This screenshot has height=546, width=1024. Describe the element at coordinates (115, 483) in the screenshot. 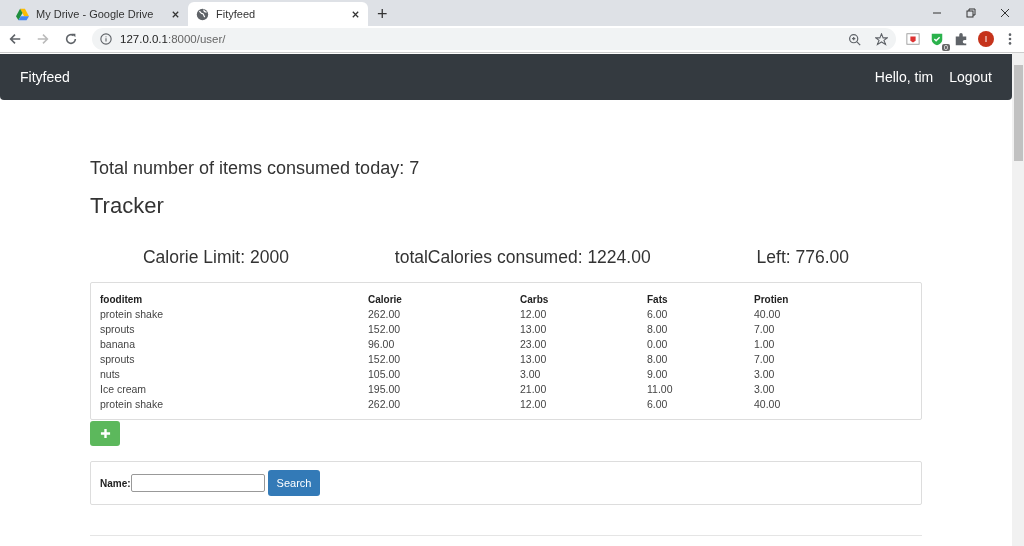

I see `name-label: Name:` at that location.